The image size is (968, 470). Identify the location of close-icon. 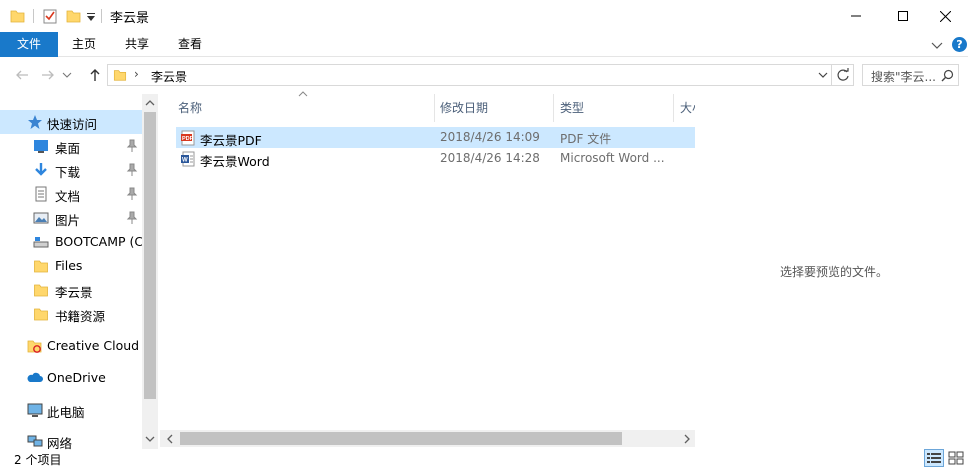
(945, 16).